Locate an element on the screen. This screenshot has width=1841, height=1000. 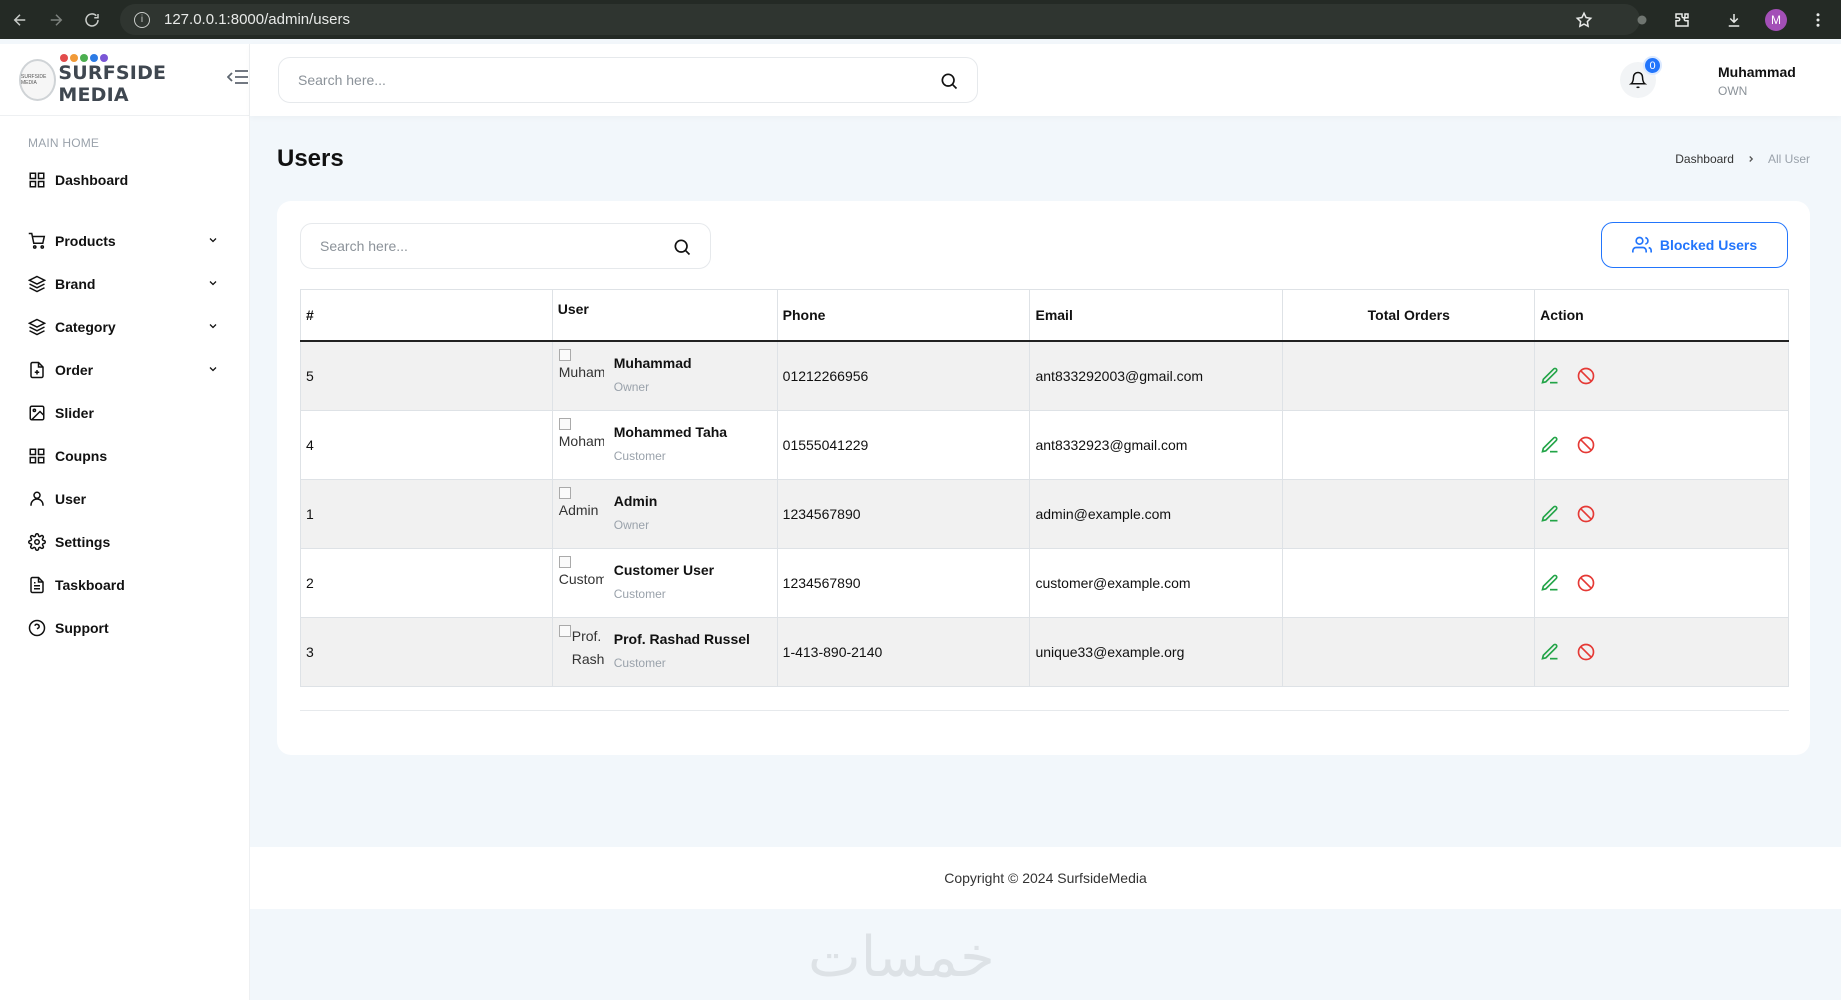
sidebar-item-label: Taskboard is located at coordinates (90, 584).